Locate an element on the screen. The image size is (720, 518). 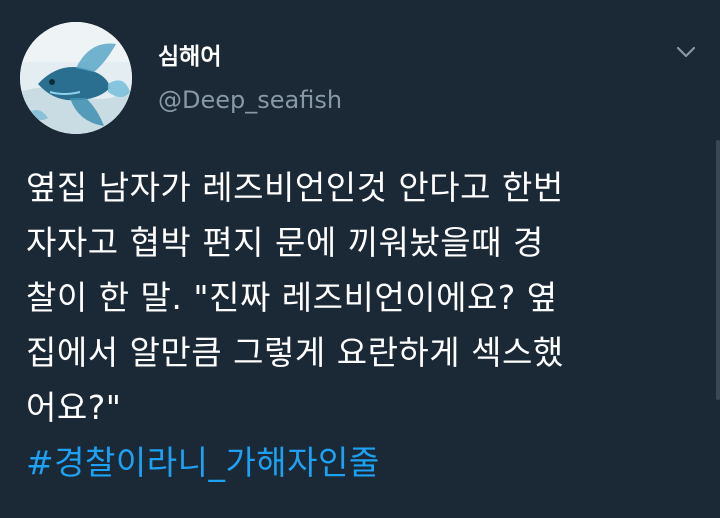
tweet-menu-button is located at coordinates (686, 52).